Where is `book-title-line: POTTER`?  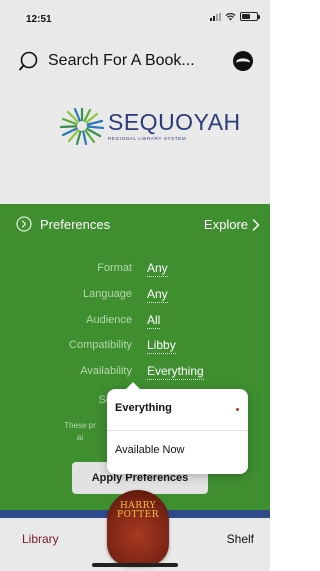 book-title-line: POTTER is located at coordinates (138, 515).